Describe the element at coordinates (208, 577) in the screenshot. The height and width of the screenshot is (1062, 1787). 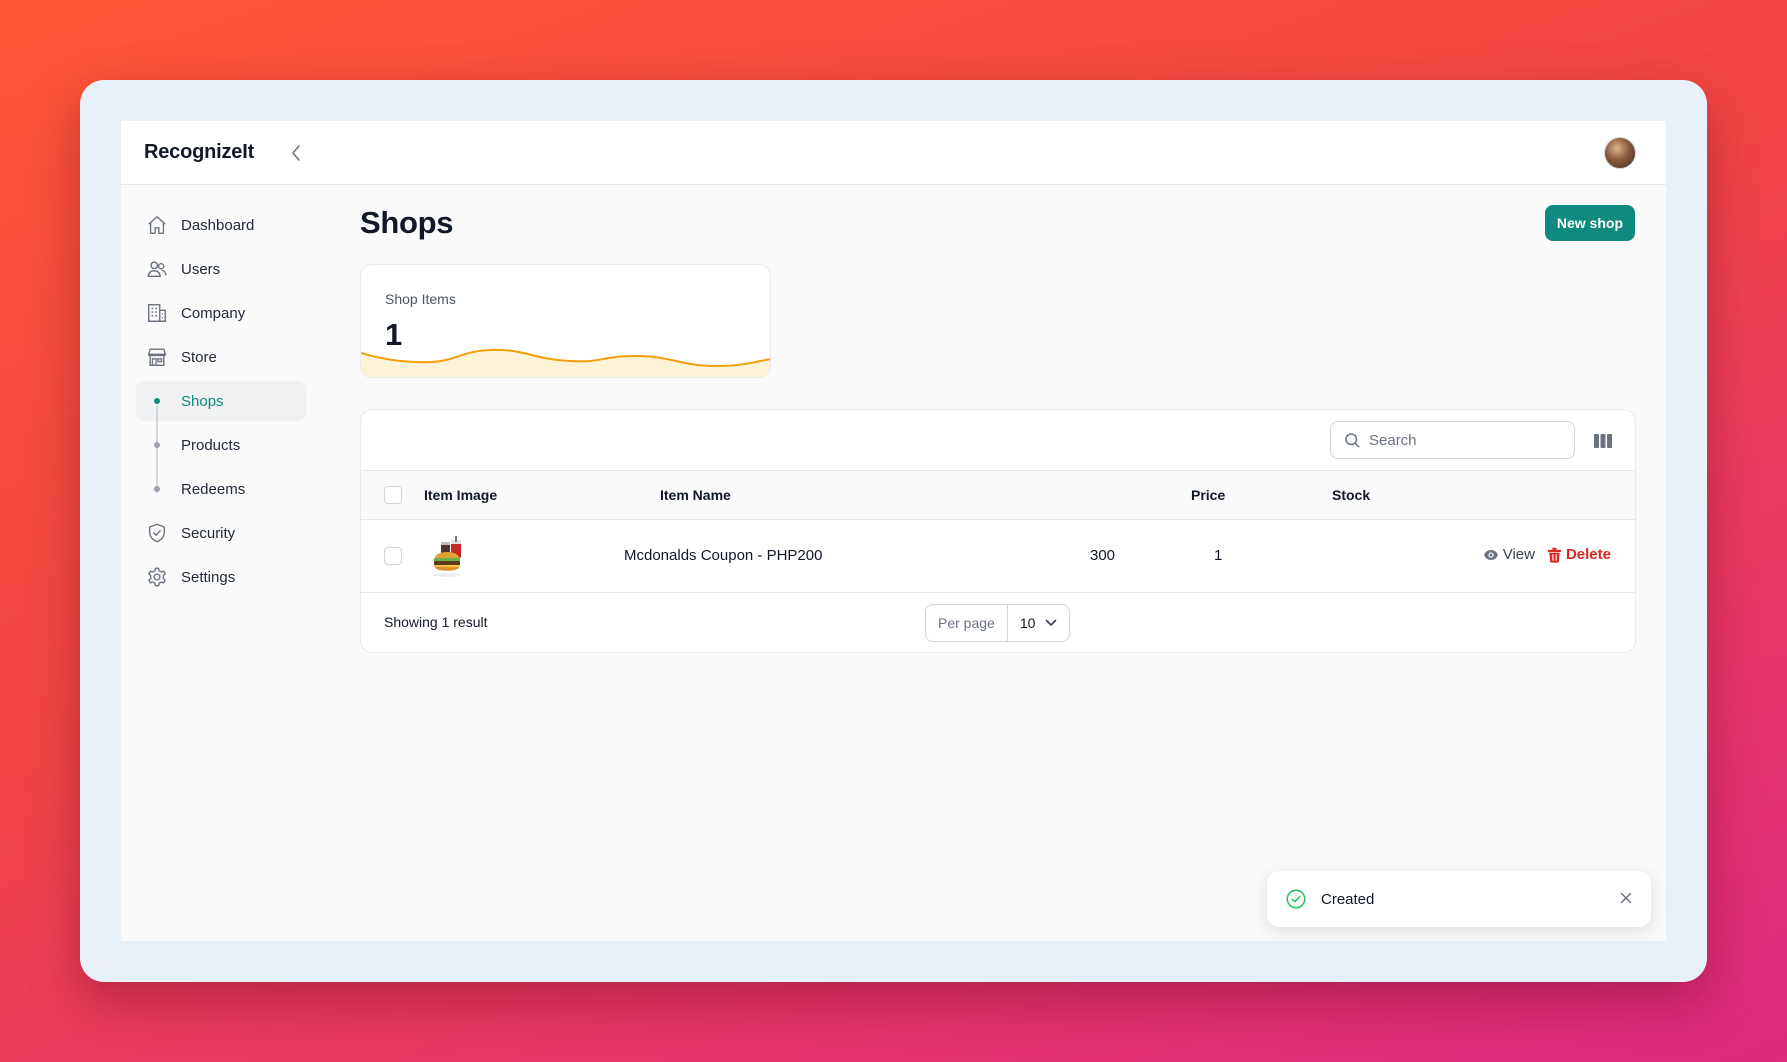
I see `sidebar-item-label: Settings` at that location.